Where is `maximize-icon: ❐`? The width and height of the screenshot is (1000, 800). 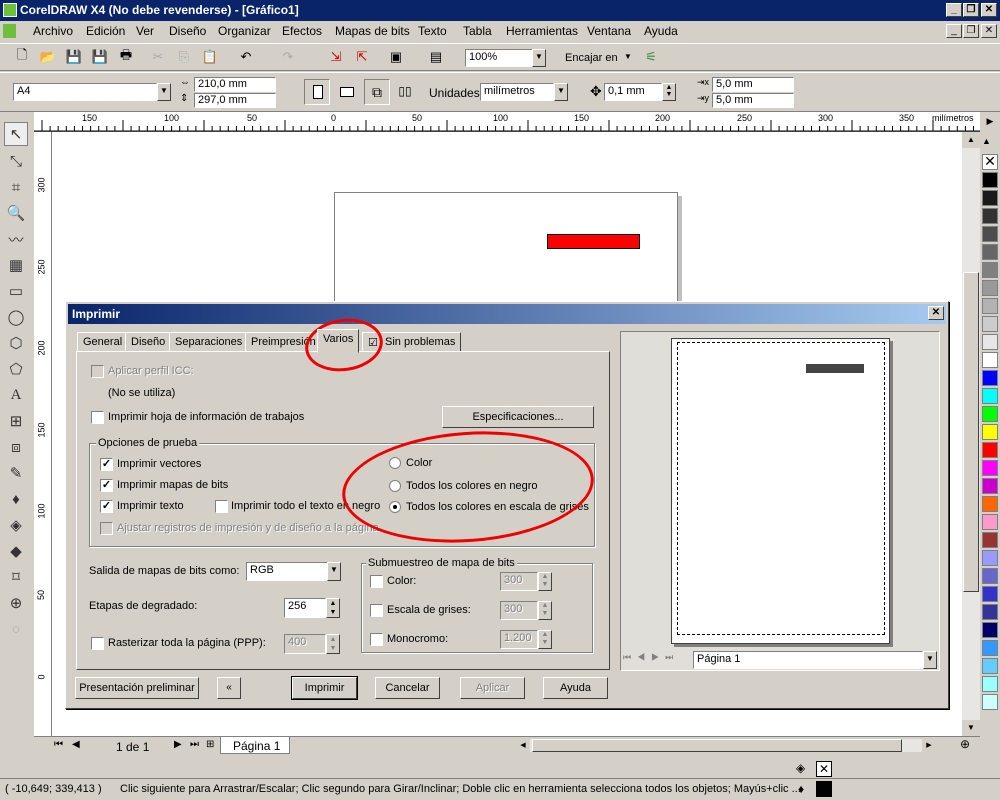
maximize-icon: ❐ is located at coordinates (971, 10).